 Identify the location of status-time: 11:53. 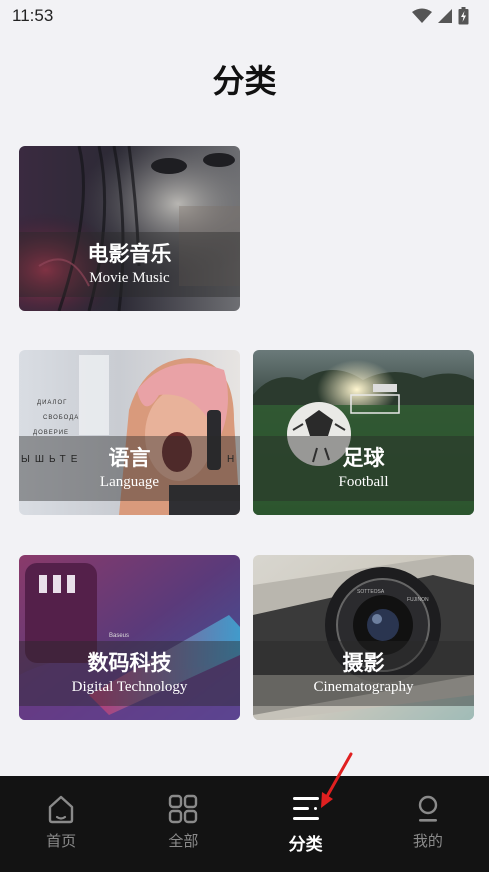
(33, 15).